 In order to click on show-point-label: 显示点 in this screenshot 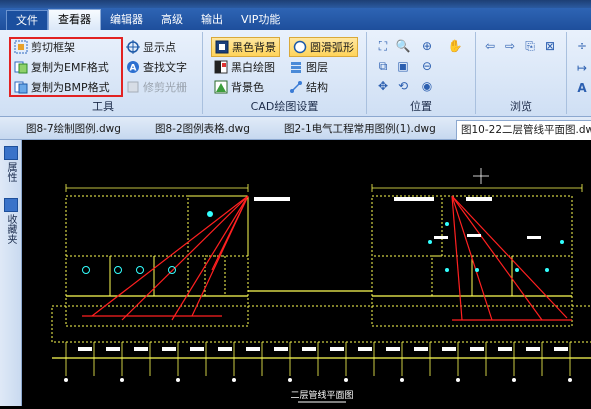, I will do `click(159, 47)`.